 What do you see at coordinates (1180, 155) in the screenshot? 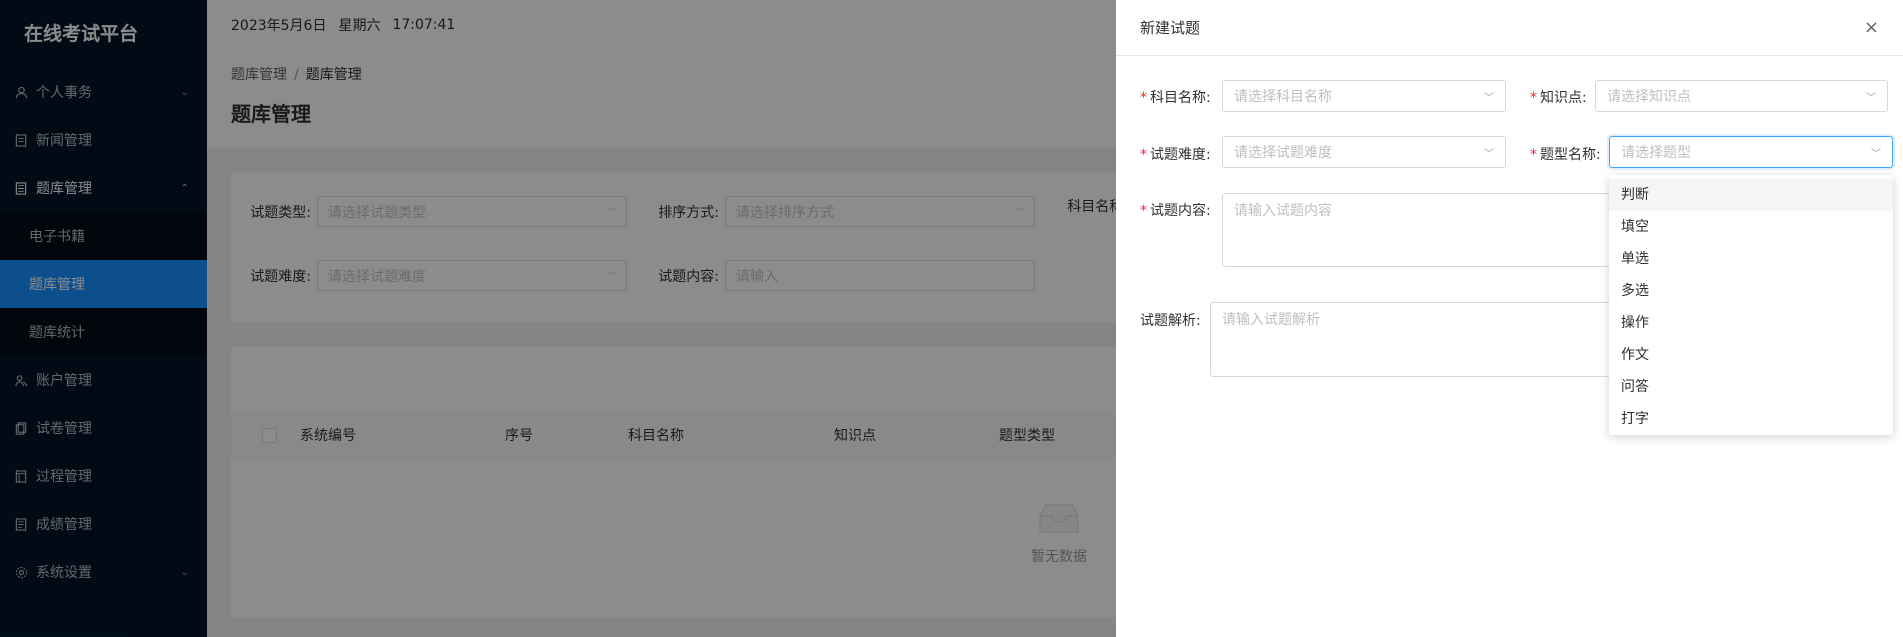
I see `label-text: 试题难度:` at bounding box center [1180, 155].